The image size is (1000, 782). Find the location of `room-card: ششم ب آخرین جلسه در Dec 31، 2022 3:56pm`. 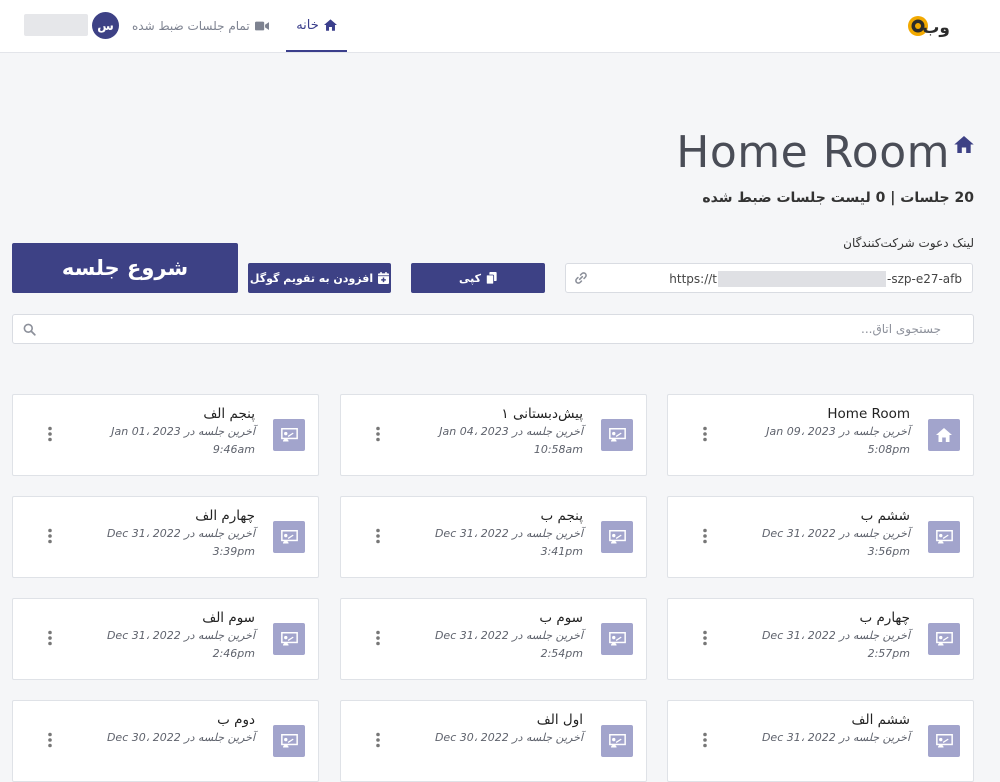

room-card: ششم ب آخرین جلسه در Dec 31، 2022 3:56pm is located at coordinates (820, 537).